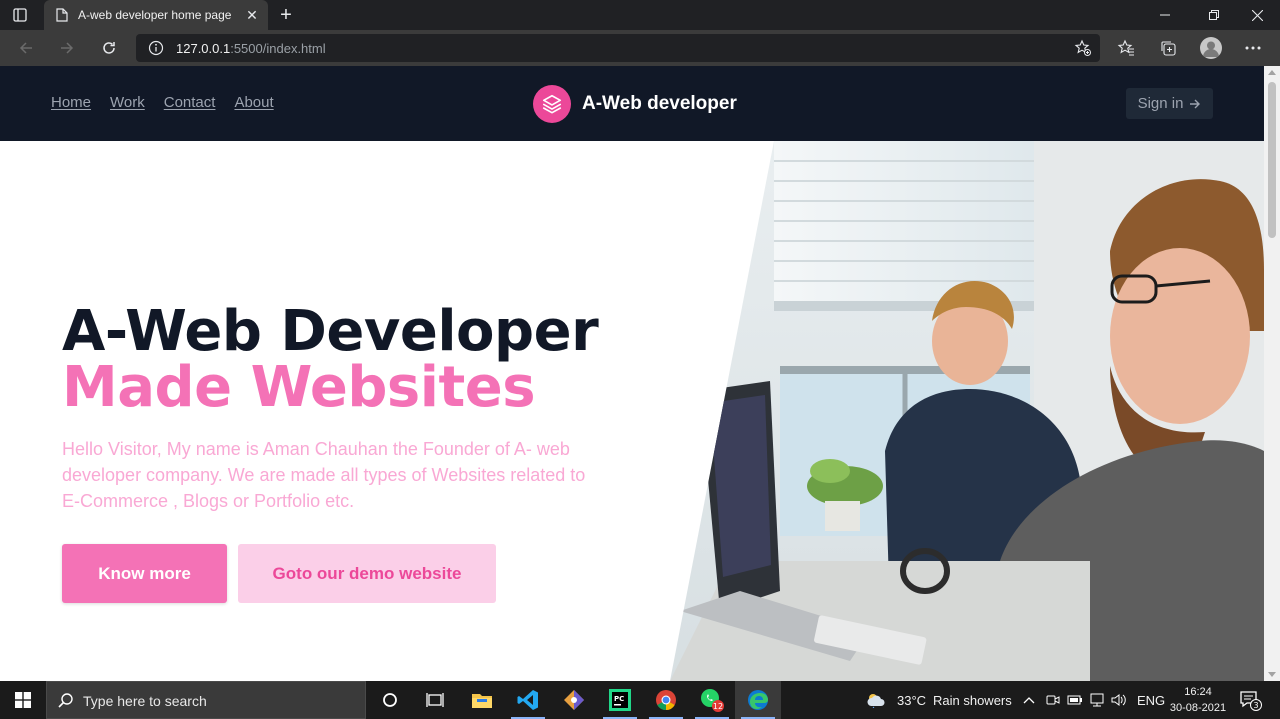  Describe the element at coordinates (718, 706) in the screenshot. I see `whatsapp-badge: 12` at that location.